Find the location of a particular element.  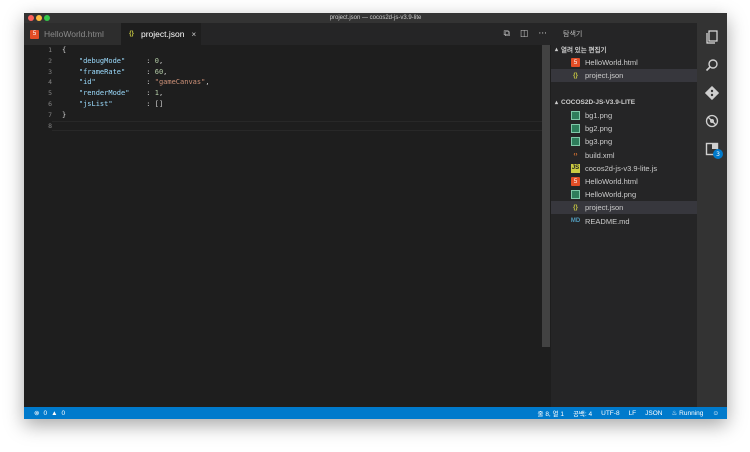

search-icon is located at coordinates (712, 65).